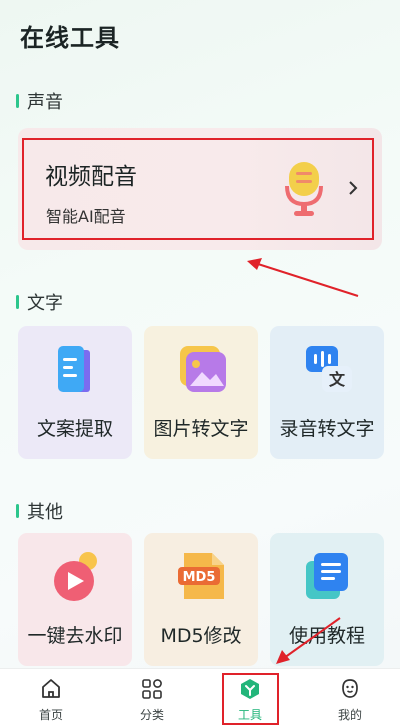  What do you see at coordinates (312, 638) in the screenshot?
I see `arrow-to-tools-tab` at bounding box center [312, 638].